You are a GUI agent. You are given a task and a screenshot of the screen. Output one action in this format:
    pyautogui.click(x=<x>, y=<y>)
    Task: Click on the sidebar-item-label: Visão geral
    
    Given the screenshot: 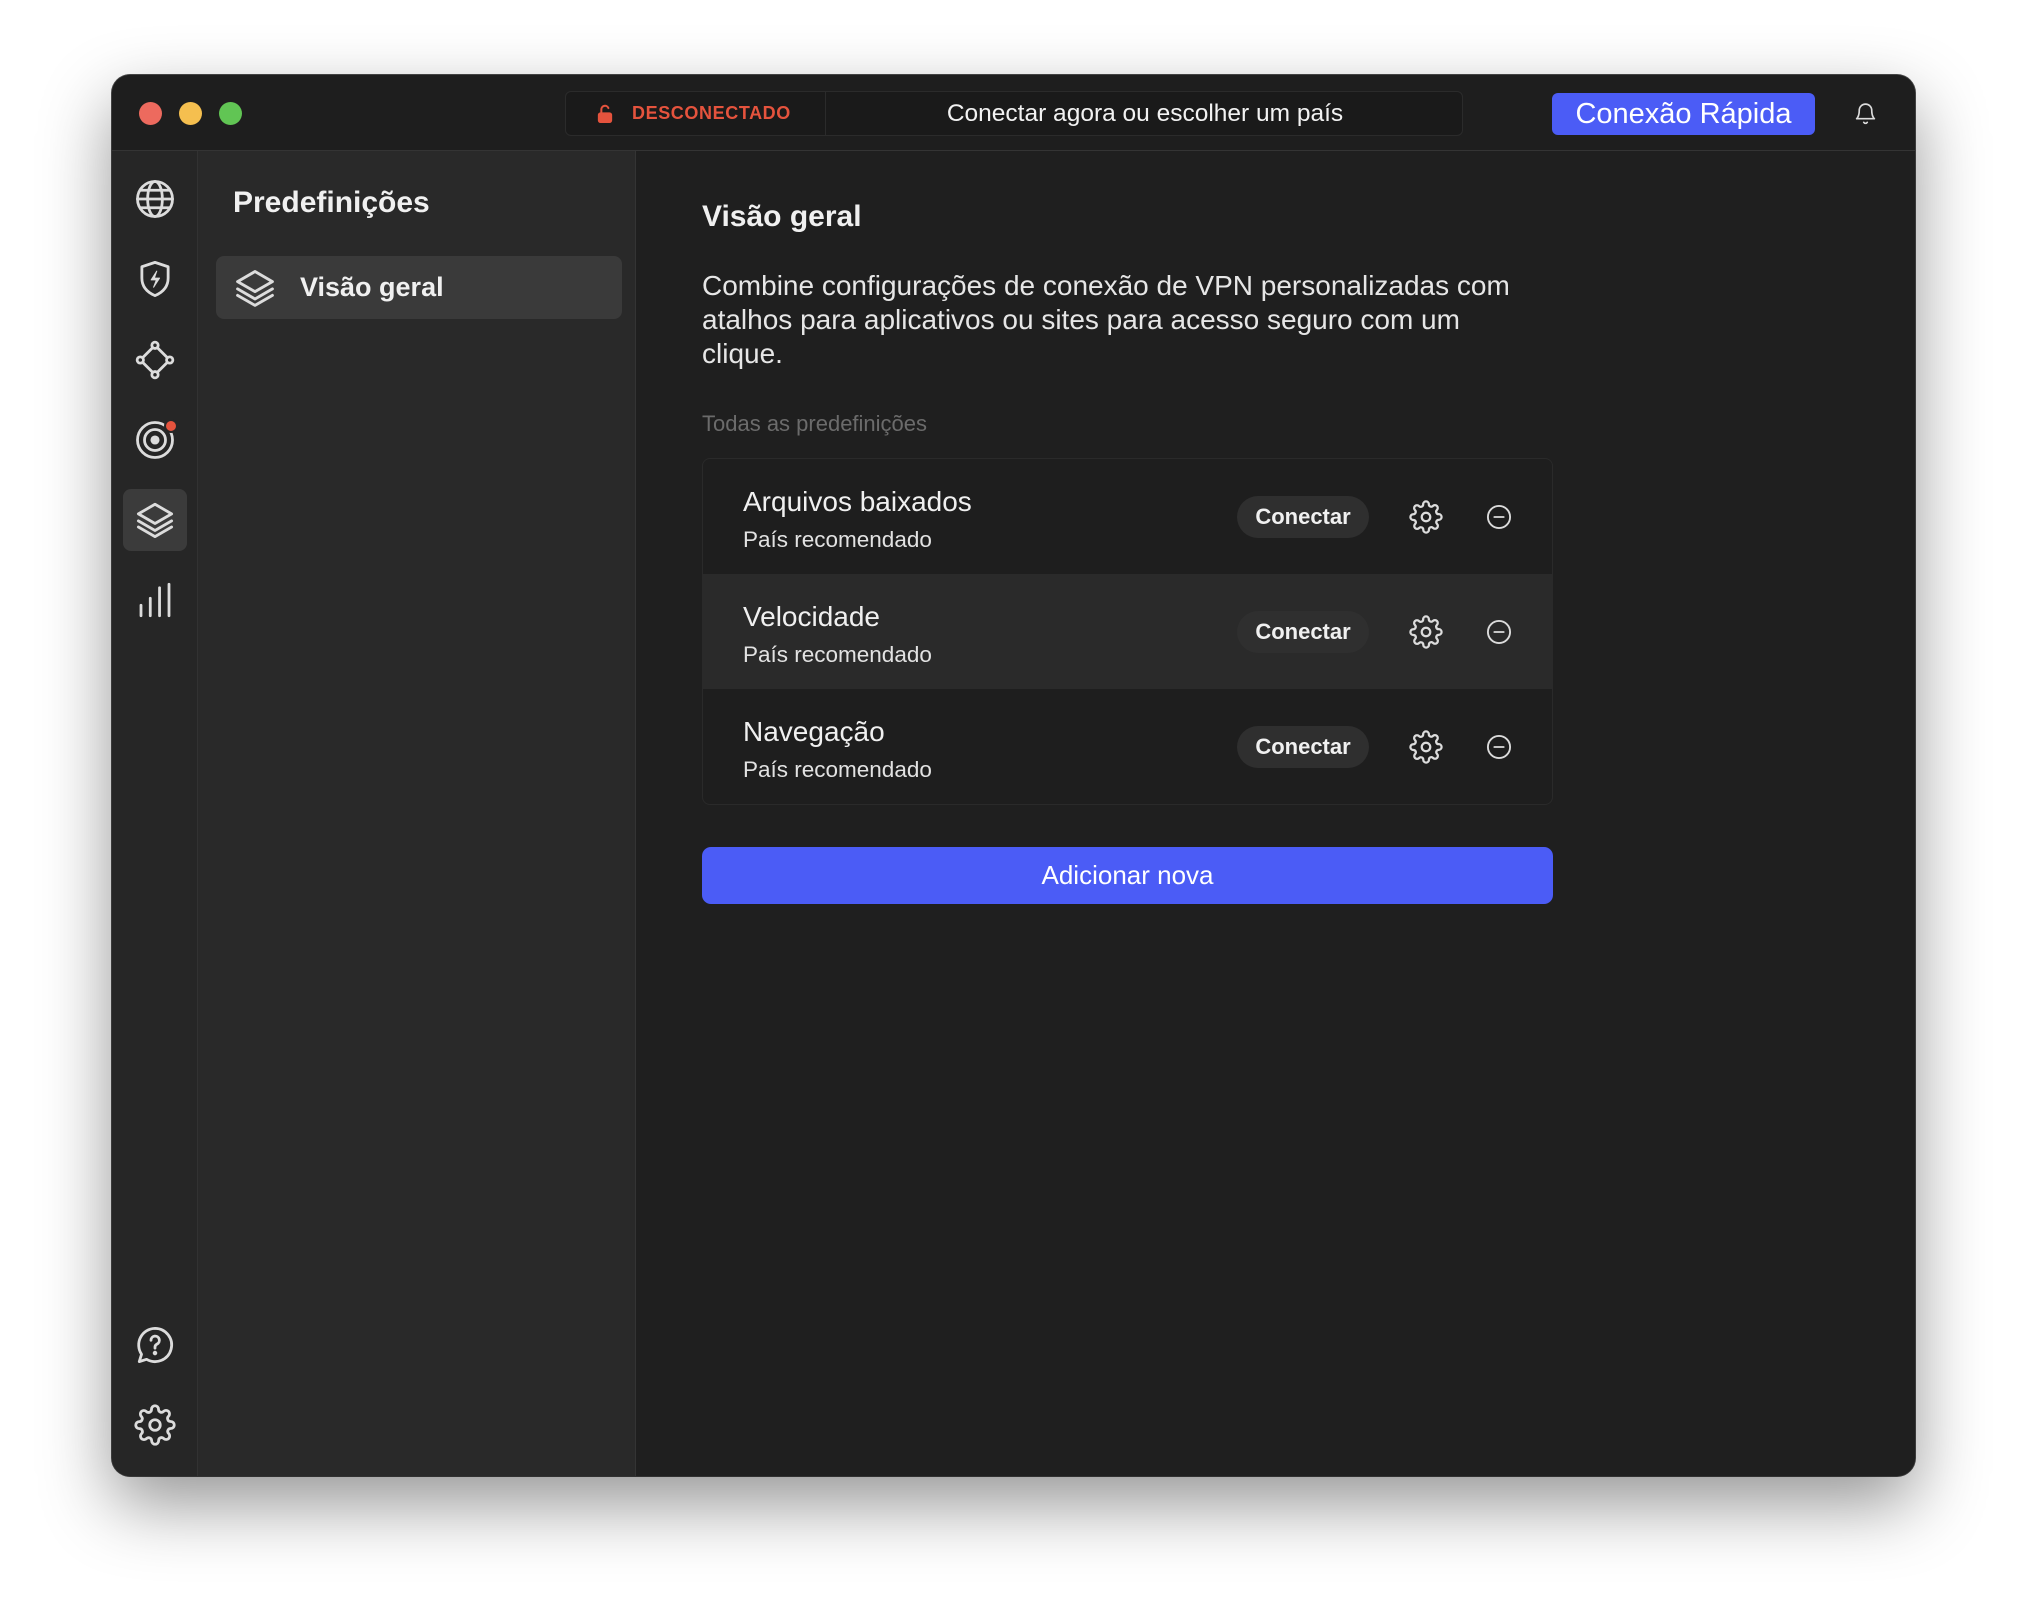 What is the action you would take?
    pyautogui.click(x=372, y=287)
    